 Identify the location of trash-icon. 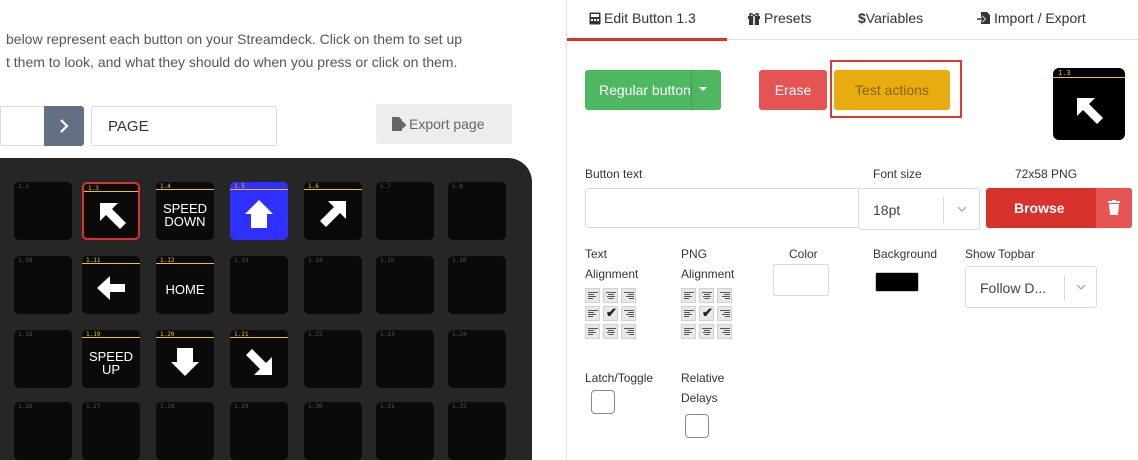
(1114, 207).